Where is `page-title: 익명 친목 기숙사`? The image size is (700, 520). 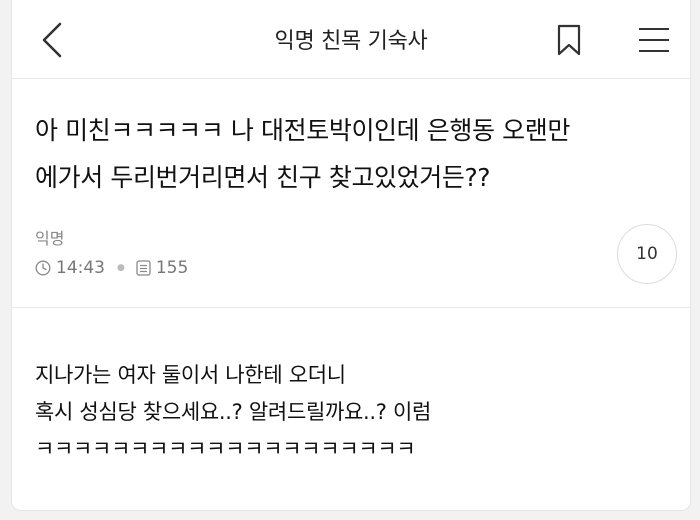 page-title: 익명 친목 기숙사 is located at coordinates (351, 41).